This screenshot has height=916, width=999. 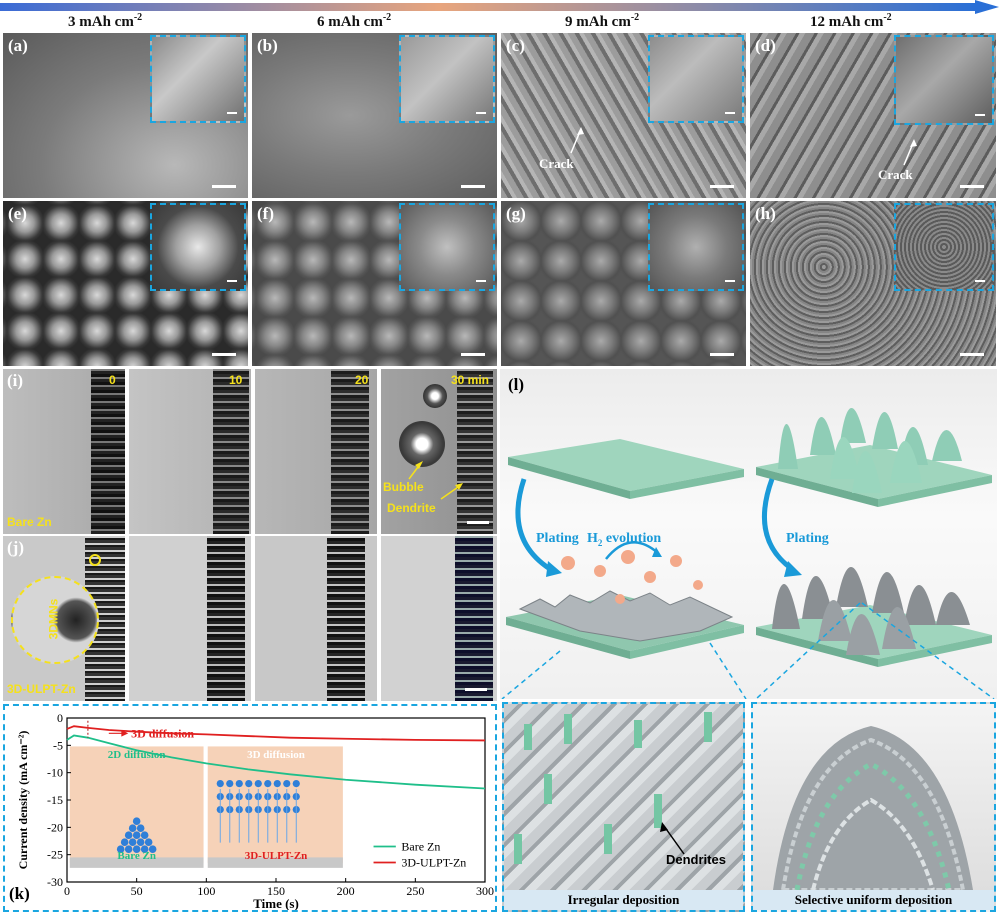 What do you see at coordinates (433, 862) in the screenshot?
I see `legend-label: 3D-ULPT-Zn` at bounding box center [433, 862].